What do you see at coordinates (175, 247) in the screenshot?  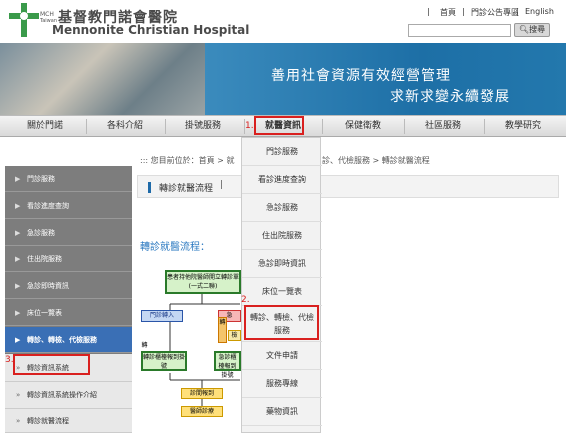 I see `section-title: 轉診就醫流程：` at bounding box center [175, 247].